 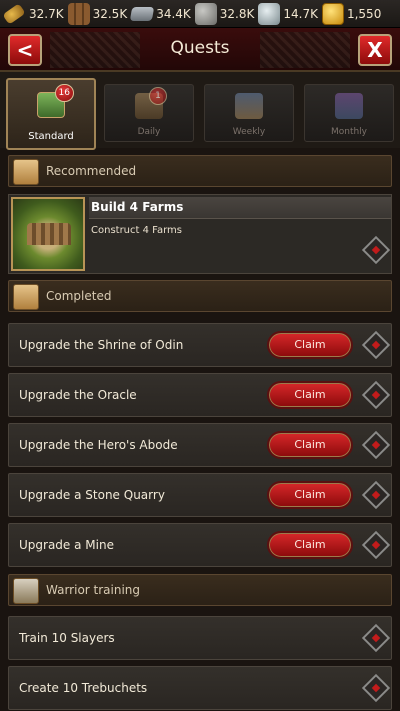 What do you see at coordinates (26, 591) in the screenshot?
I see `crossed-swords-icon` at bounding box center [26, 591].